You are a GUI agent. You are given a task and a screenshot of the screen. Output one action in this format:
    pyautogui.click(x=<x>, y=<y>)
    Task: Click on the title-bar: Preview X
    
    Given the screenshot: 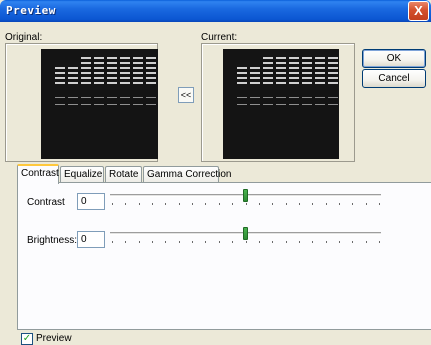 What is the action you would take?
    pyautogui.click(x=215, y=11)
    